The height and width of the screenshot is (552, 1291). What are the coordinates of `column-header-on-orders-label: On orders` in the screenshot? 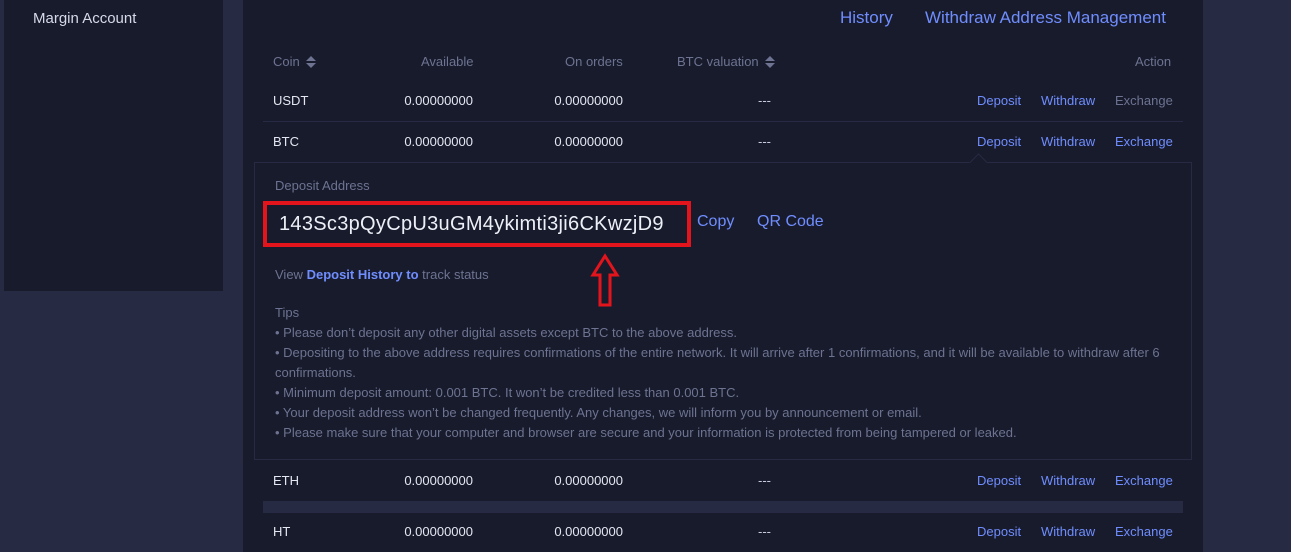 It's located at (594, 61).